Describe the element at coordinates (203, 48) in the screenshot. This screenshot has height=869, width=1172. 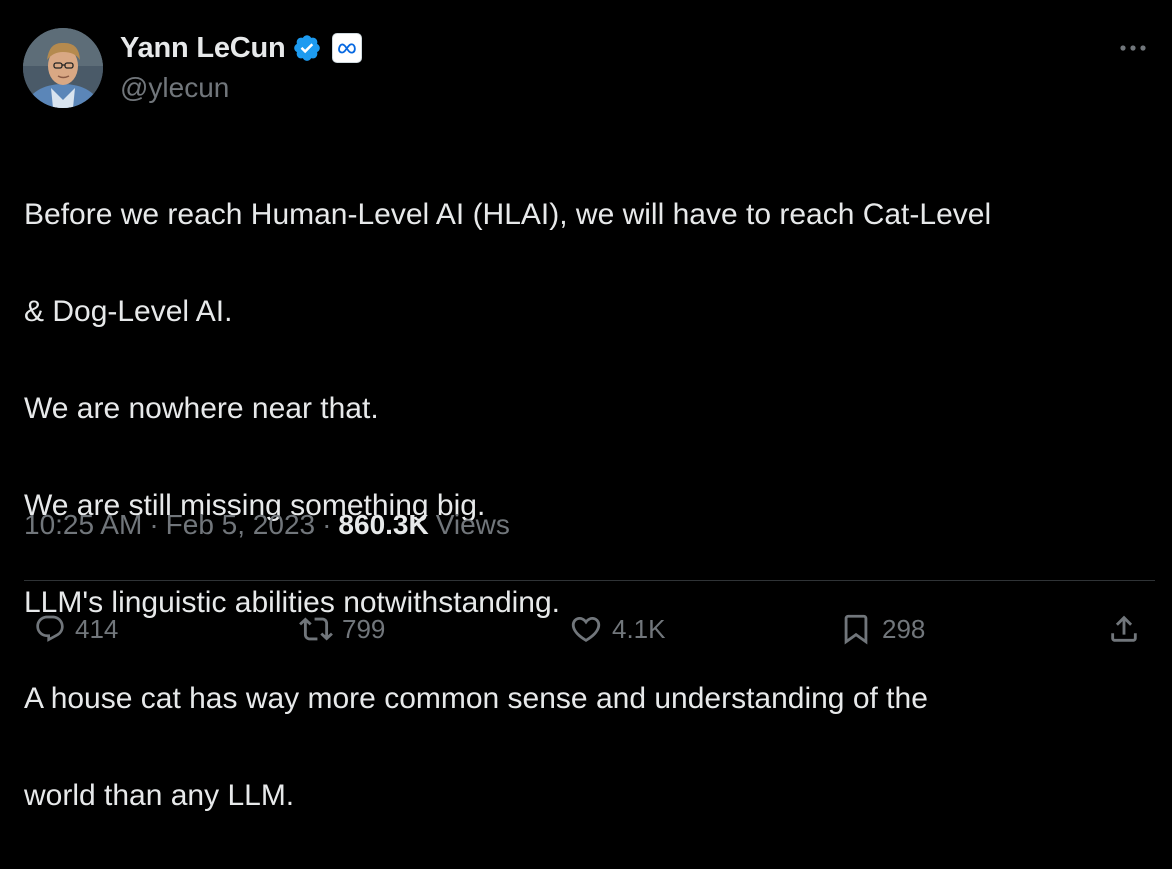
I see `display-name: Yann LeCun` at that location.